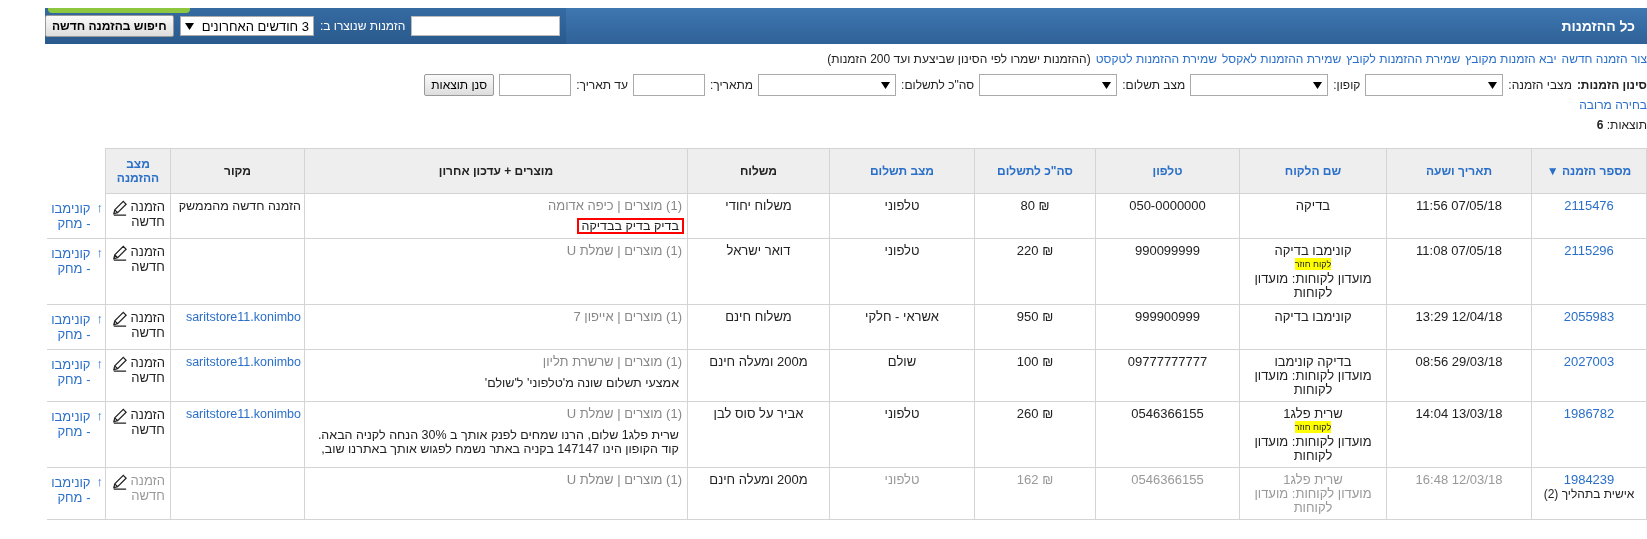  Describe the element at coordinates (237, 171) in the screenshot. I see `column-header: מקור` at that location.